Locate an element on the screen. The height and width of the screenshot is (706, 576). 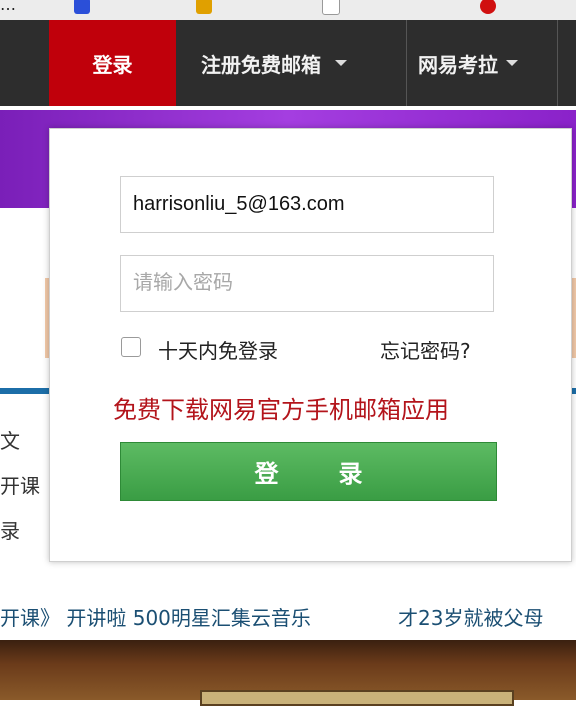
nav-register: 注册免费邮箱 is located at coordinates (274, 63).